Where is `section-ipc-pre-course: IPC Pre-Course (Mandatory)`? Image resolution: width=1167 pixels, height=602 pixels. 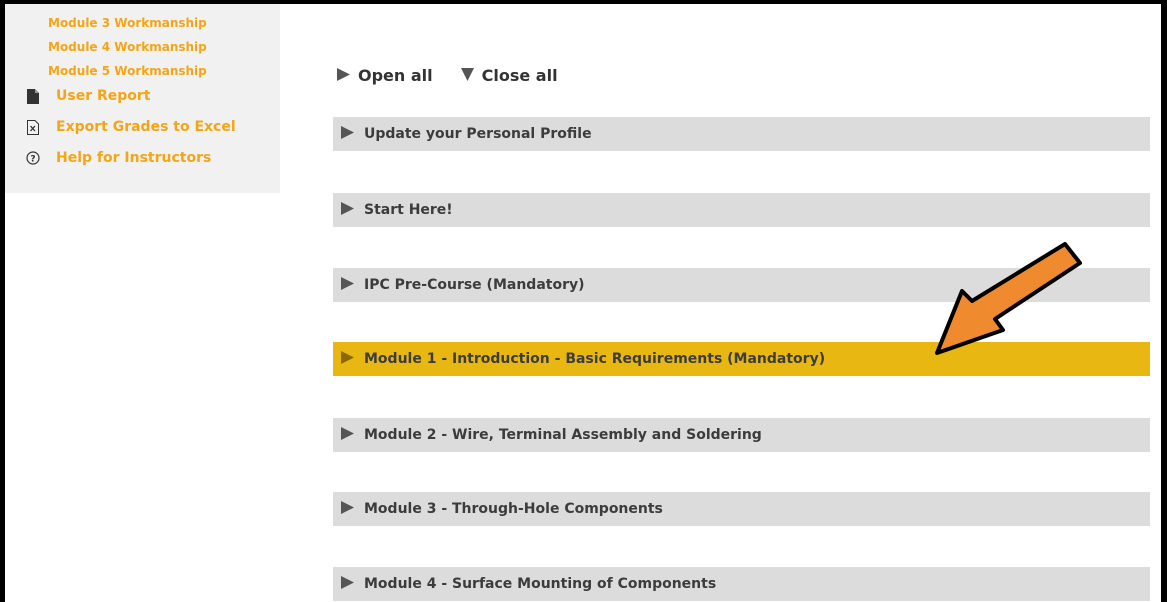
section-ipc-pre-course: IPC Pre-Course (Mandatory) is located at coordinates (741, 285).